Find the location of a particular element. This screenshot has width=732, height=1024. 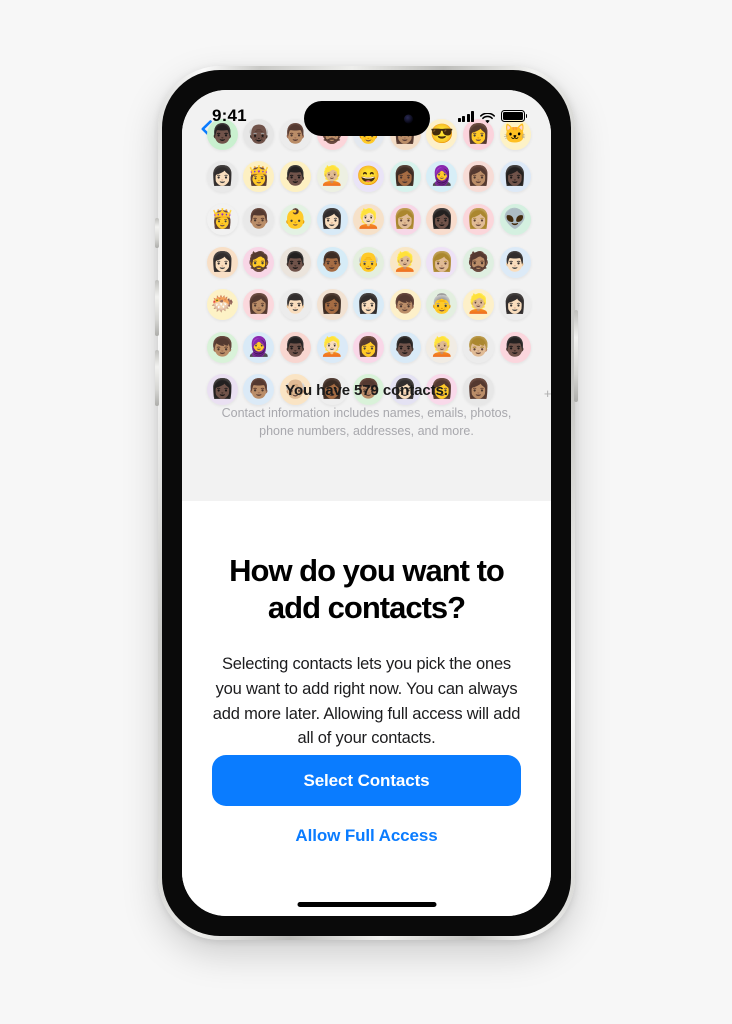

avatar: 👸 is located at coordinates (222, 219).